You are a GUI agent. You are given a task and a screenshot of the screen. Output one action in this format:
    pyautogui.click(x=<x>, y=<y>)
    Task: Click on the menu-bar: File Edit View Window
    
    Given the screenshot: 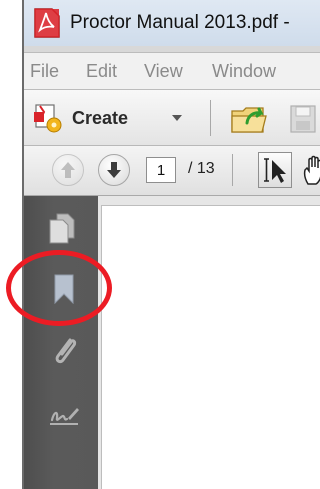 What is the action you would take?
    pyautogui.click(x=172, y=71)
    